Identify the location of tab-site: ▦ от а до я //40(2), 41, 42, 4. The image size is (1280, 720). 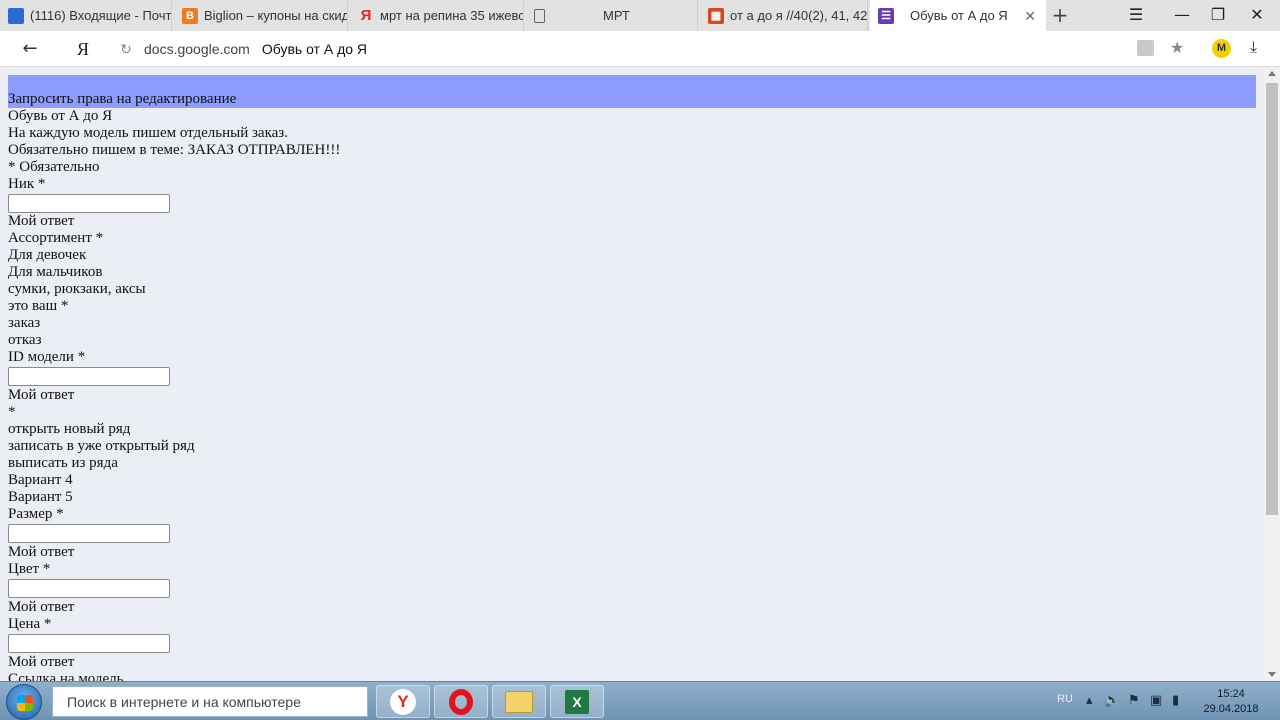
(784, 15).